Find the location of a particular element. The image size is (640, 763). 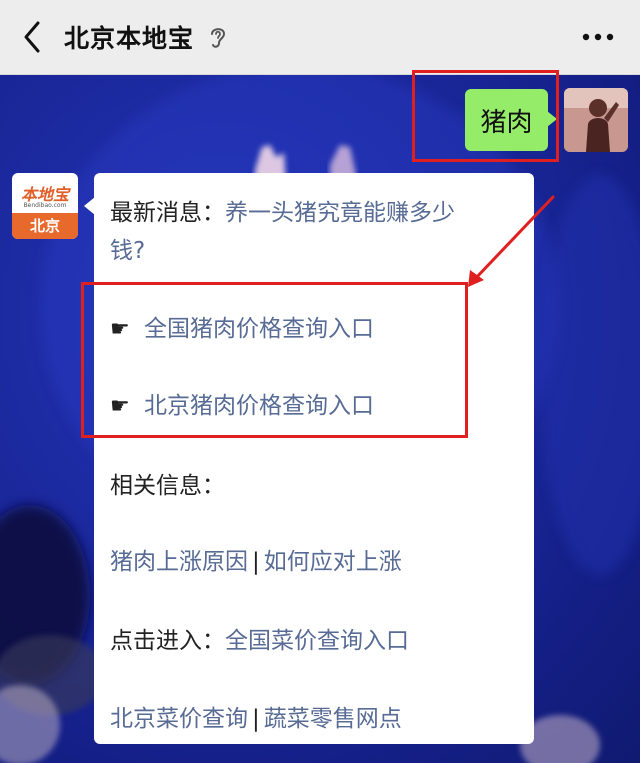

more-dots-icon is located at coordinates (598, 37).